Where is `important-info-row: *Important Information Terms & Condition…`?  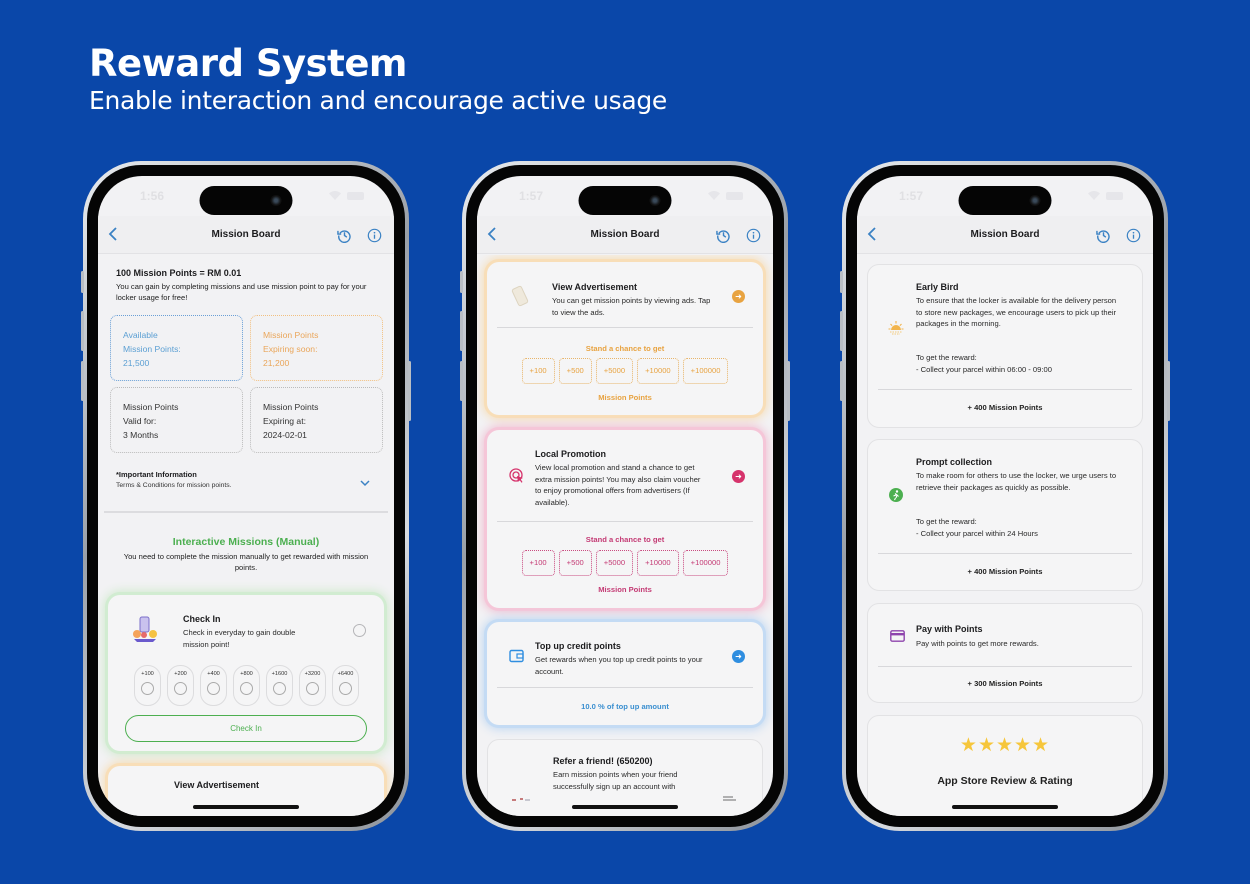 important-info-row: *Important Information Terms & Condition… is located at coordinates (248, 479).